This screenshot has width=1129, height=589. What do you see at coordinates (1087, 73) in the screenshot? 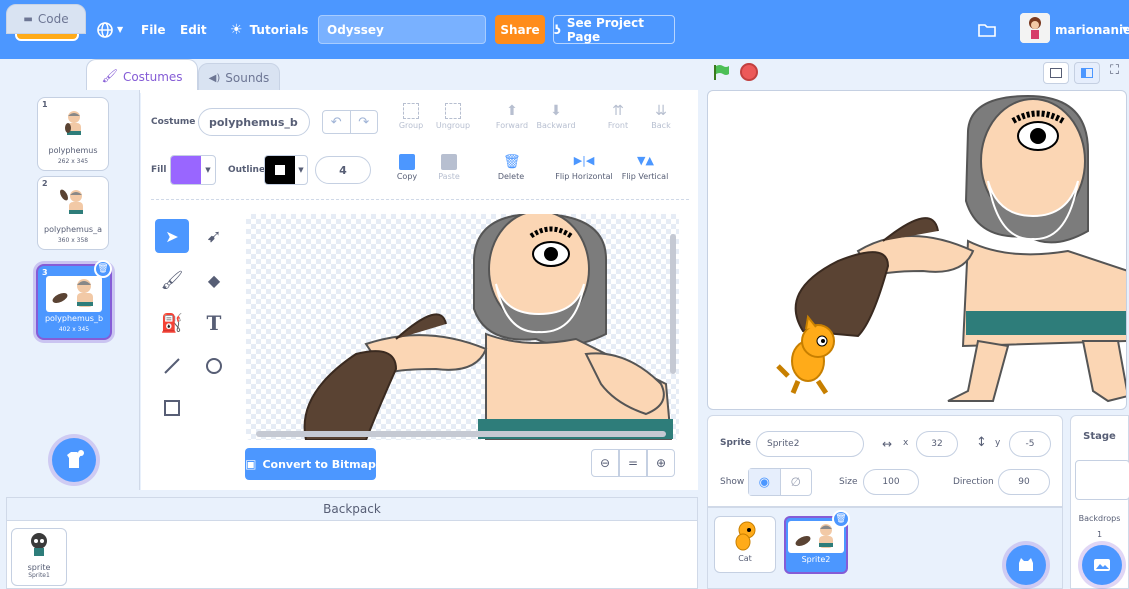
I see `large-stage-button` at bounding box center [1087, 73].